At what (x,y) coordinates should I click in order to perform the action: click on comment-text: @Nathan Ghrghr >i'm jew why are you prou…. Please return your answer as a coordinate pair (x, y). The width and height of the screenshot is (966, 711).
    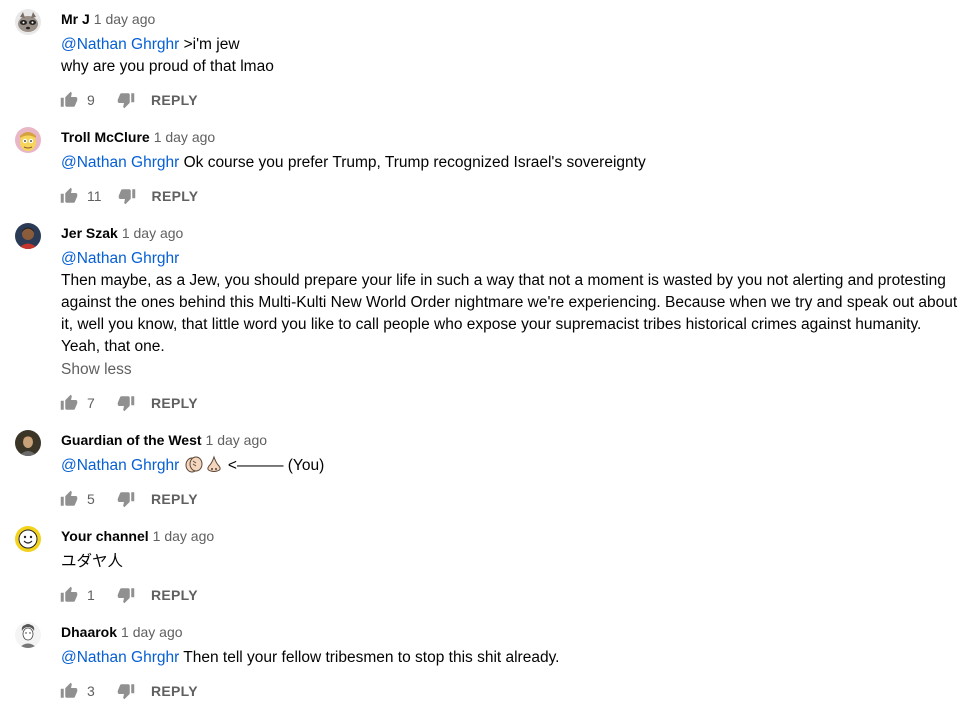
    Looking at the image, I should click on (511, 56).